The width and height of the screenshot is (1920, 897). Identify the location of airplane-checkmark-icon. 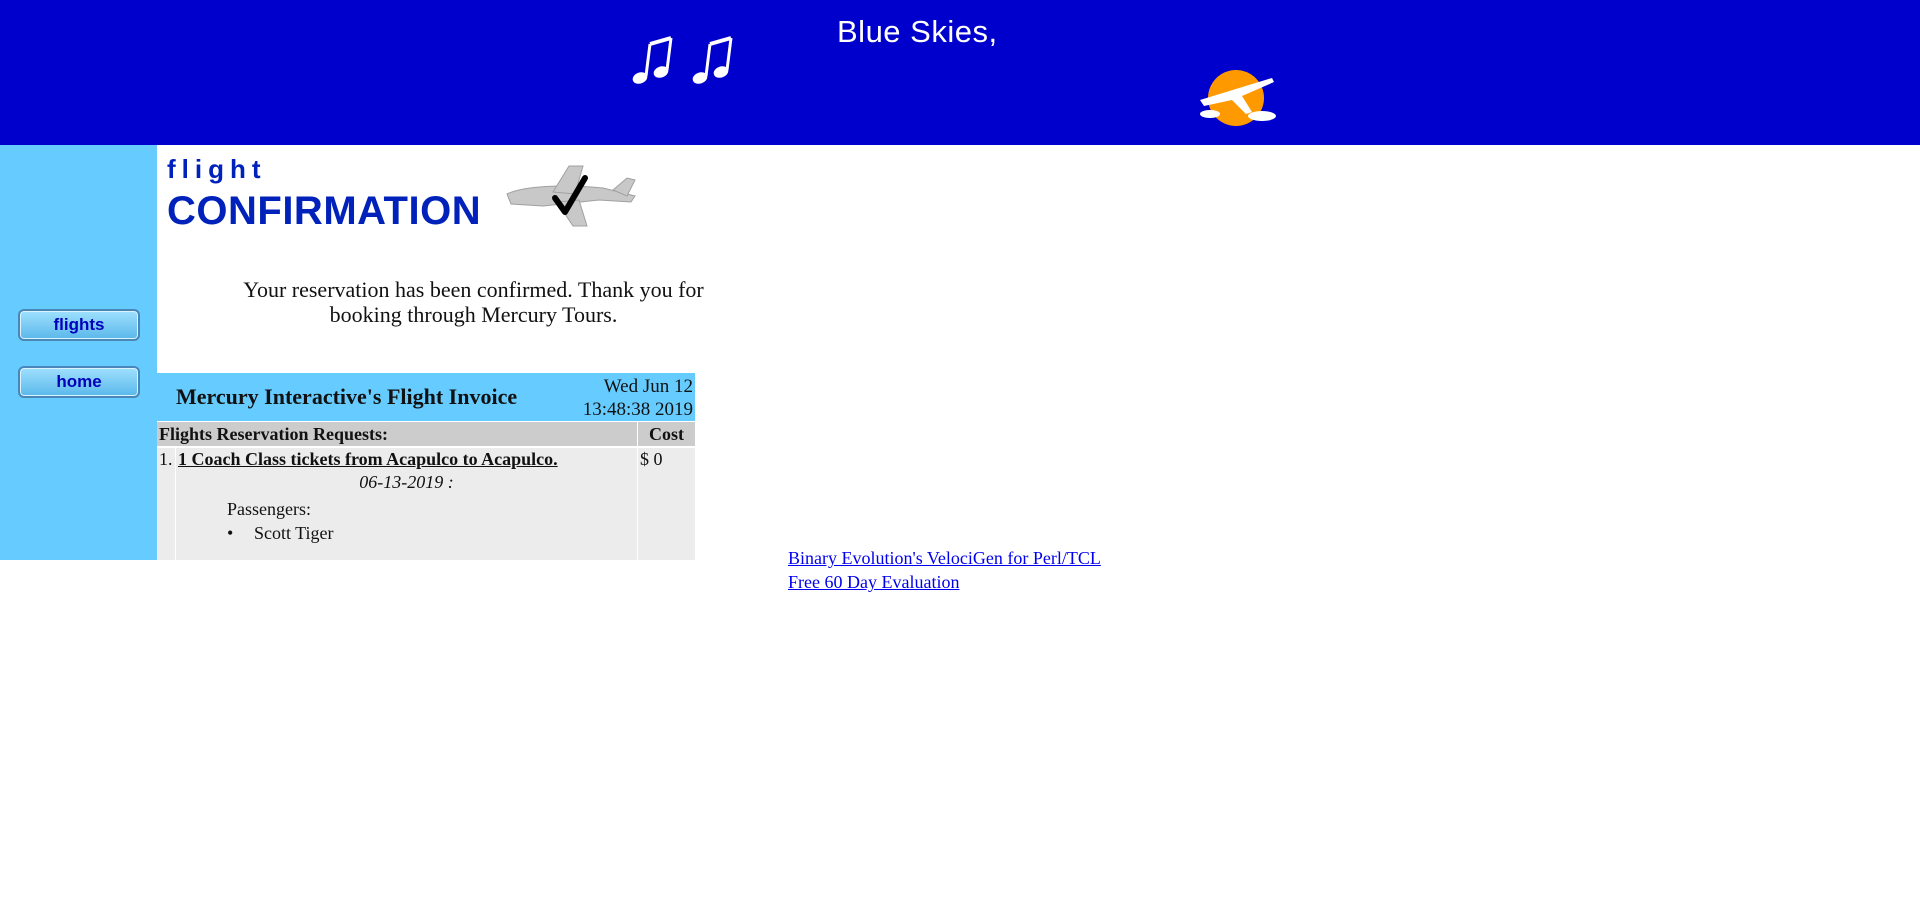
(571, 196).